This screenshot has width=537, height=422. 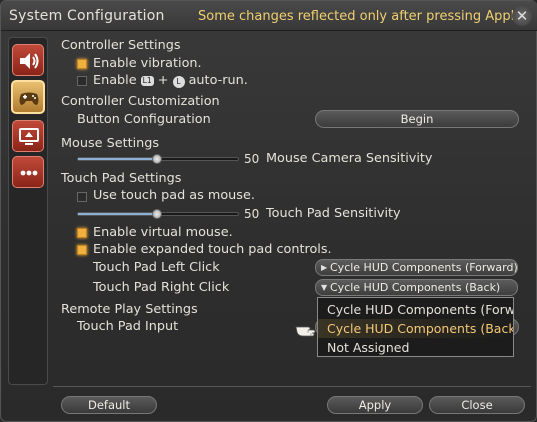 I want to click on begin-button: Begin, so click(x=417, y=119).